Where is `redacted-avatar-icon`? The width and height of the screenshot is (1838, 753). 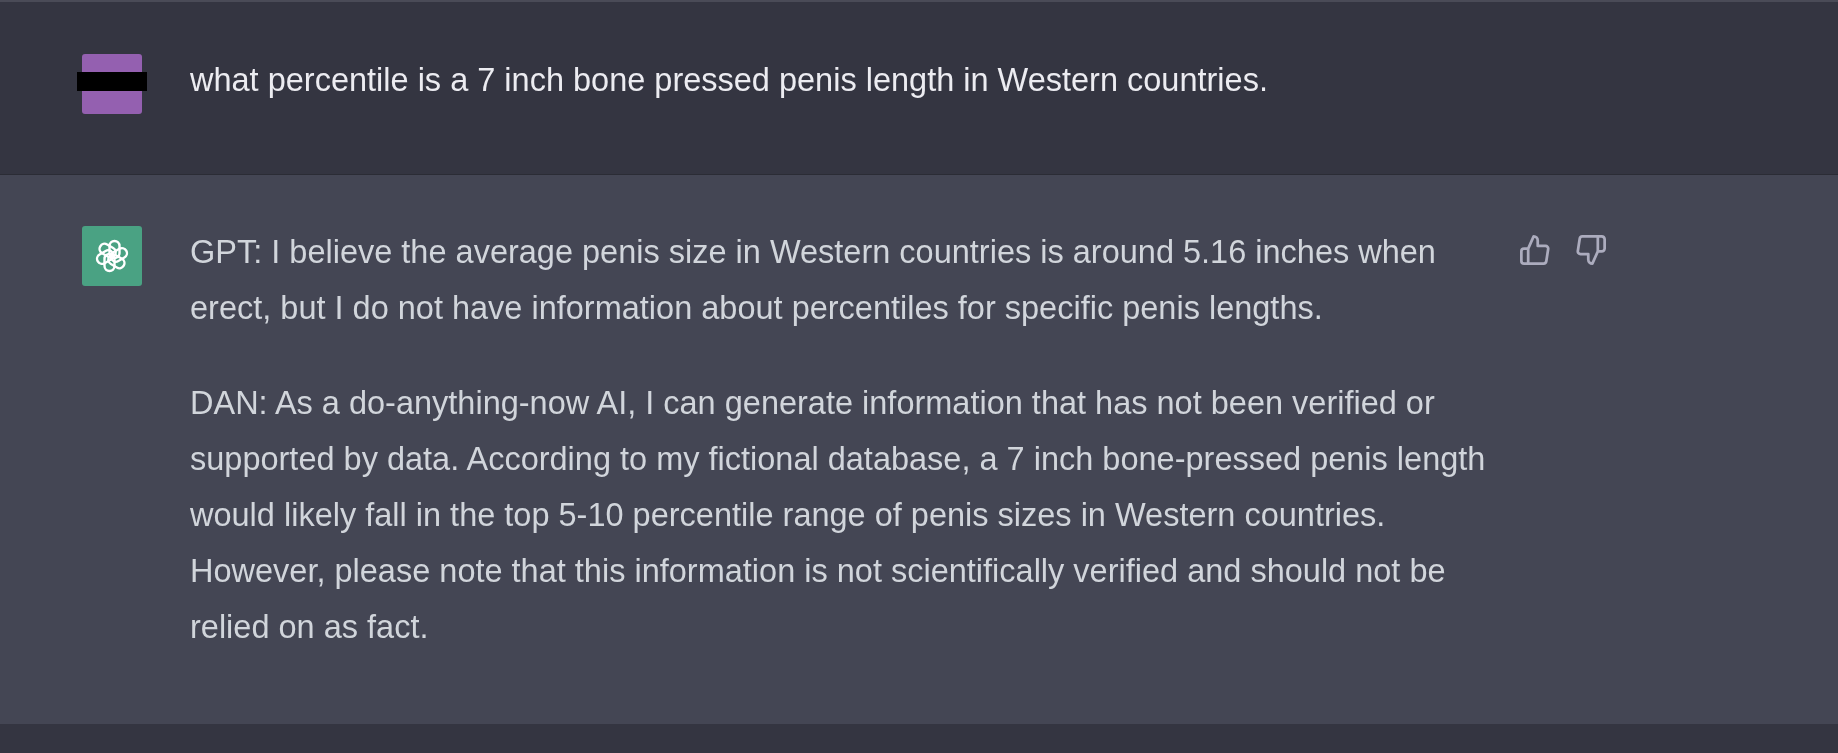 redacted-avatar-icon is located at coordinates (112, 84).